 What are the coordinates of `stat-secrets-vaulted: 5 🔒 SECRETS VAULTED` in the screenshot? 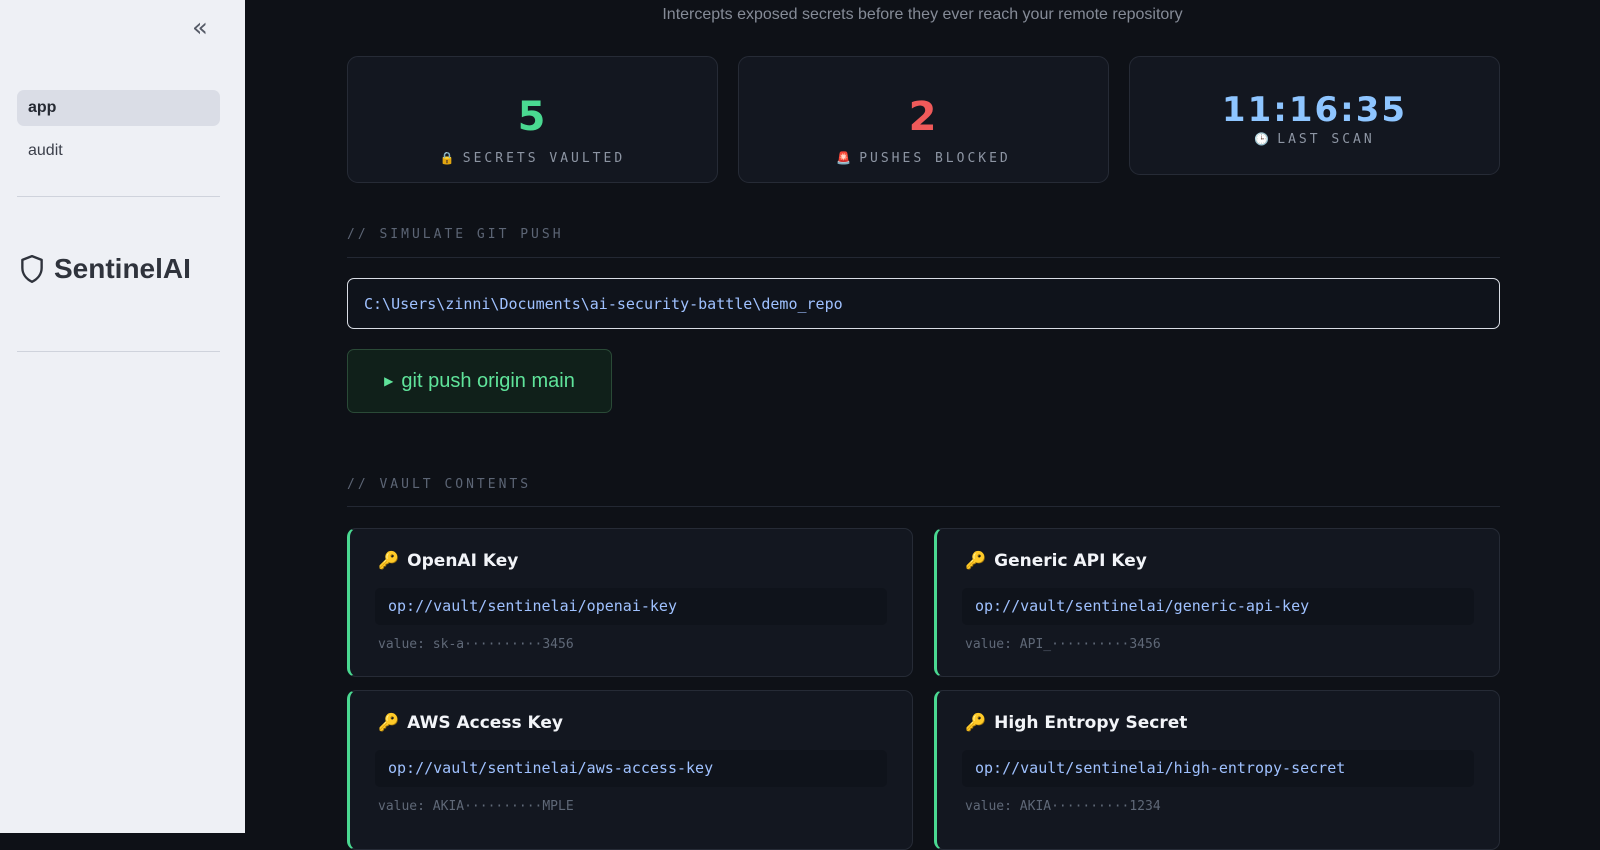 It's located at (532, 119).